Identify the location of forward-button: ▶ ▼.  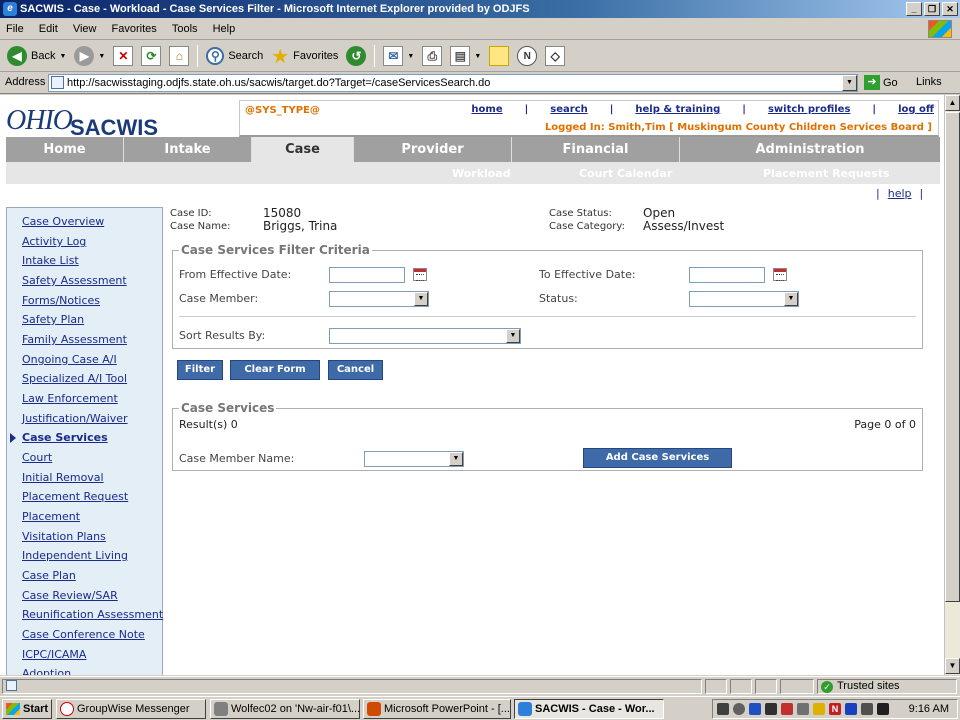
(89, 56).